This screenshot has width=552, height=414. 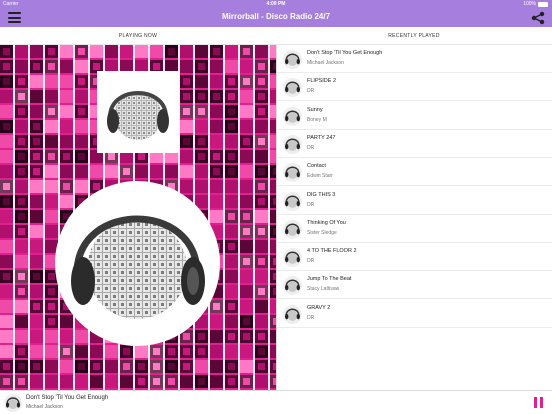 I want to click on pause-icon, so click(x=538, y=402).